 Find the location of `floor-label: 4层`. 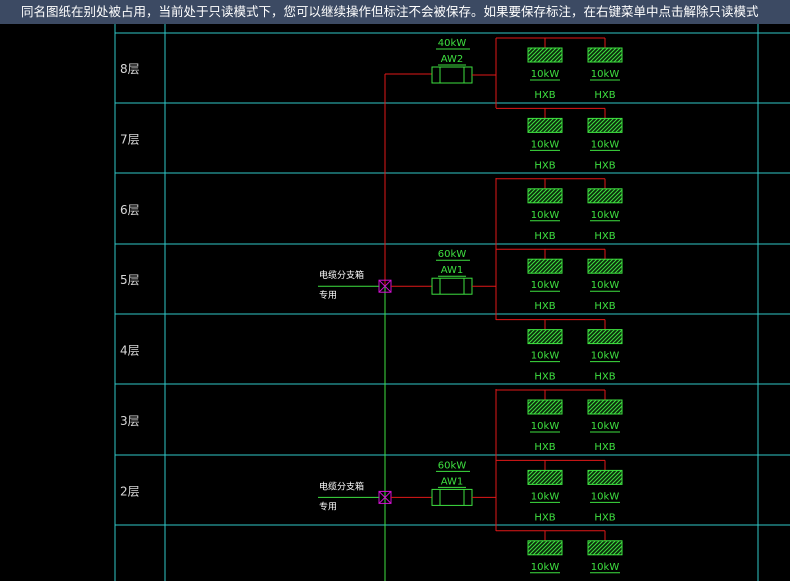

floor-label: 4层 is located at coordinates (130, 351).